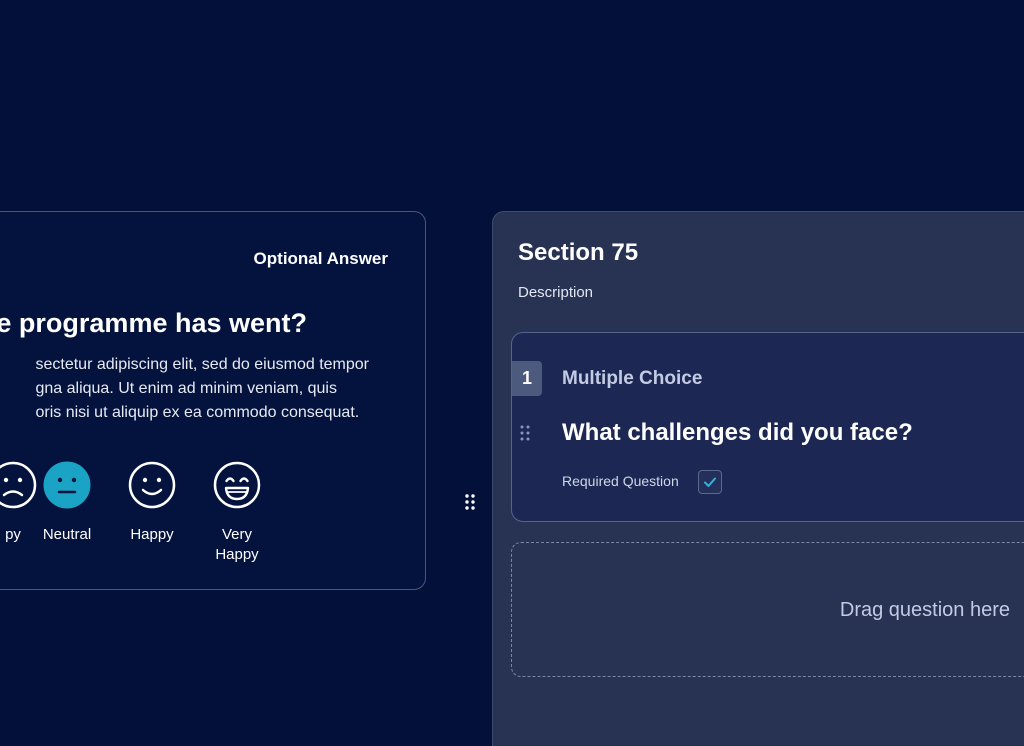 The height and width of the screenshot is (746, 1024). Describe the element at coordinates (67, 534) in the screenshot. I see `rating-option-label: Neutral` at that location.